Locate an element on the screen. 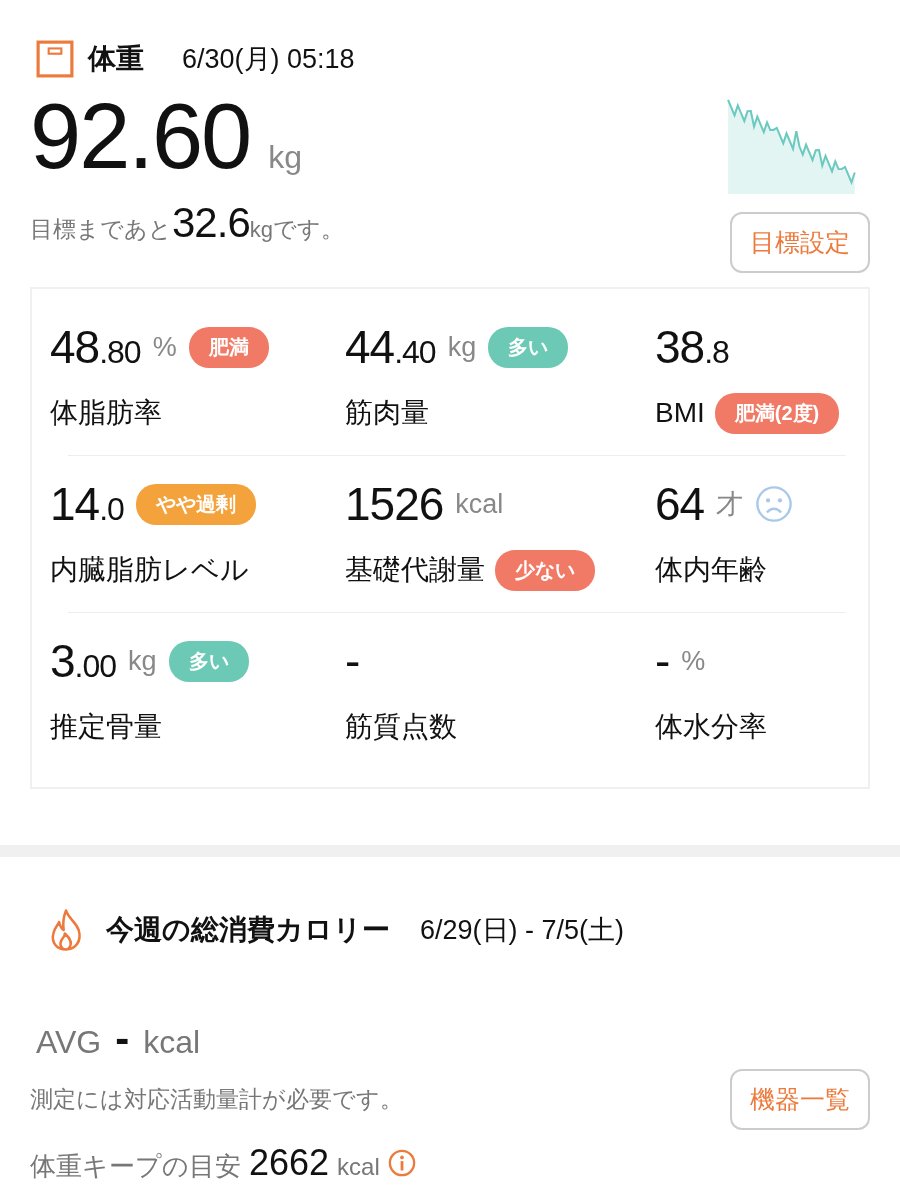 Image resolution: width=900 pixels, height=1200 pixels. goal-setting-button: 目標設定 is located at coordinates (800, 242).